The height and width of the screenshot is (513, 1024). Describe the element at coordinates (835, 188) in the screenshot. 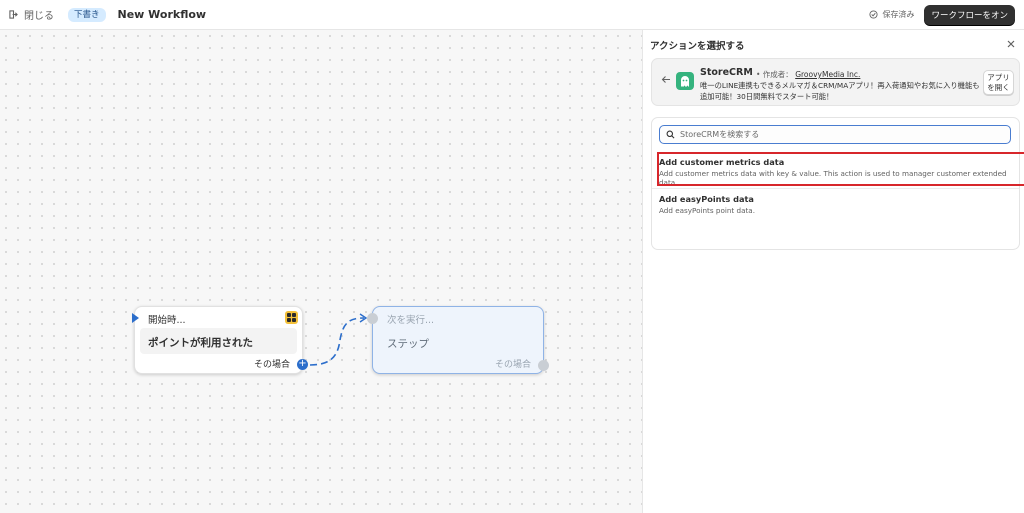

I see `divider` at that location.